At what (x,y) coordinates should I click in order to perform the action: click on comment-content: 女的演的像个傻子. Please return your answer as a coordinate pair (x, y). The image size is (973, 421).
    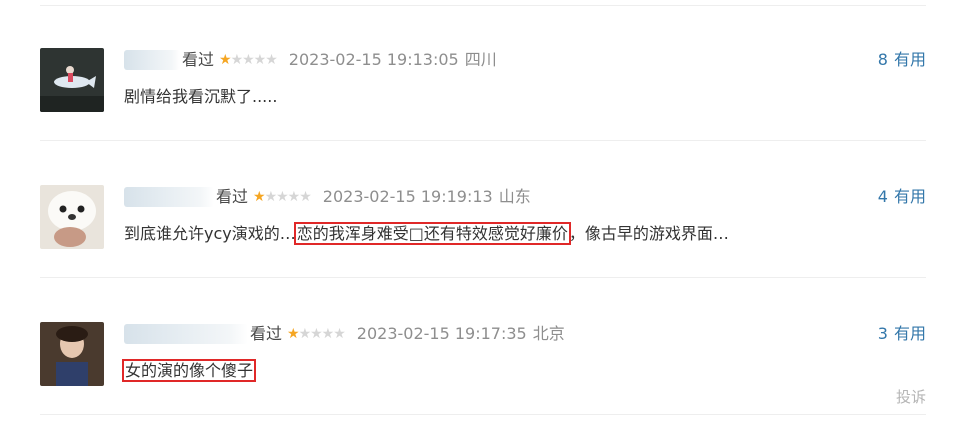
    Looking at the image, I should click on (189, 370).